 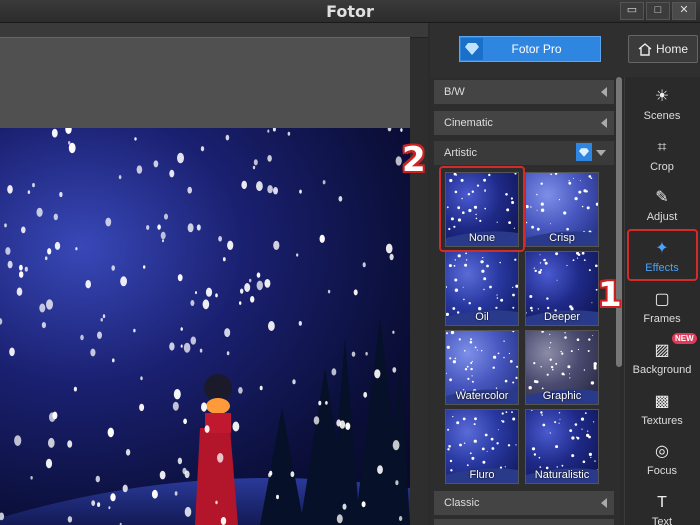 What do you see at coordinates (610, 295) in the screenshot?
I see `step-1-marker: 1` at bounding box center [610, 295].